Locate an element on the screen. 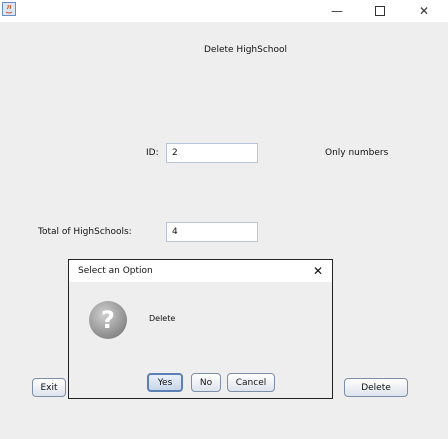 The image size is (448, 439). cancel-button: Cancel is located at coordinates (251, 382).